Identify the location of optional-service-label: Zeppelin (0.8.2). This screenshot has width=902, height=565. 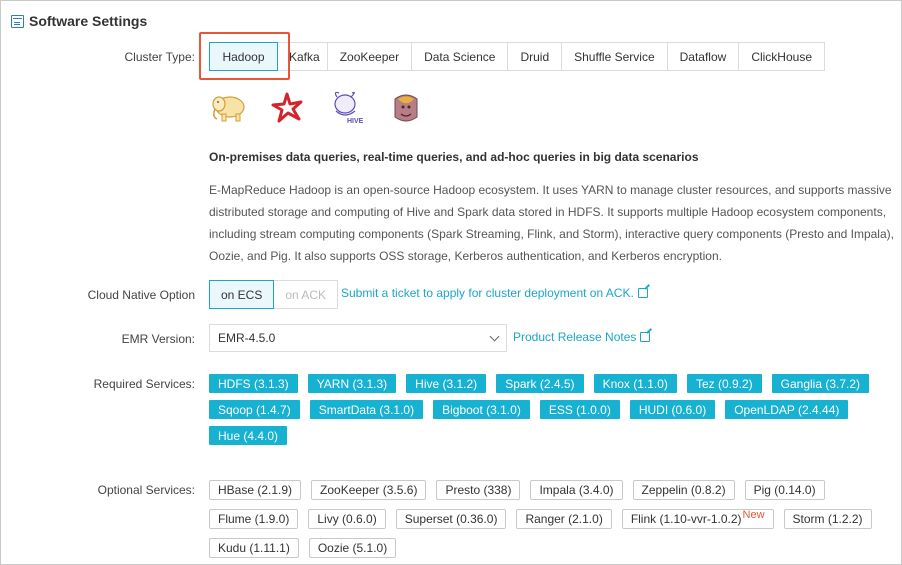
(683, 490).